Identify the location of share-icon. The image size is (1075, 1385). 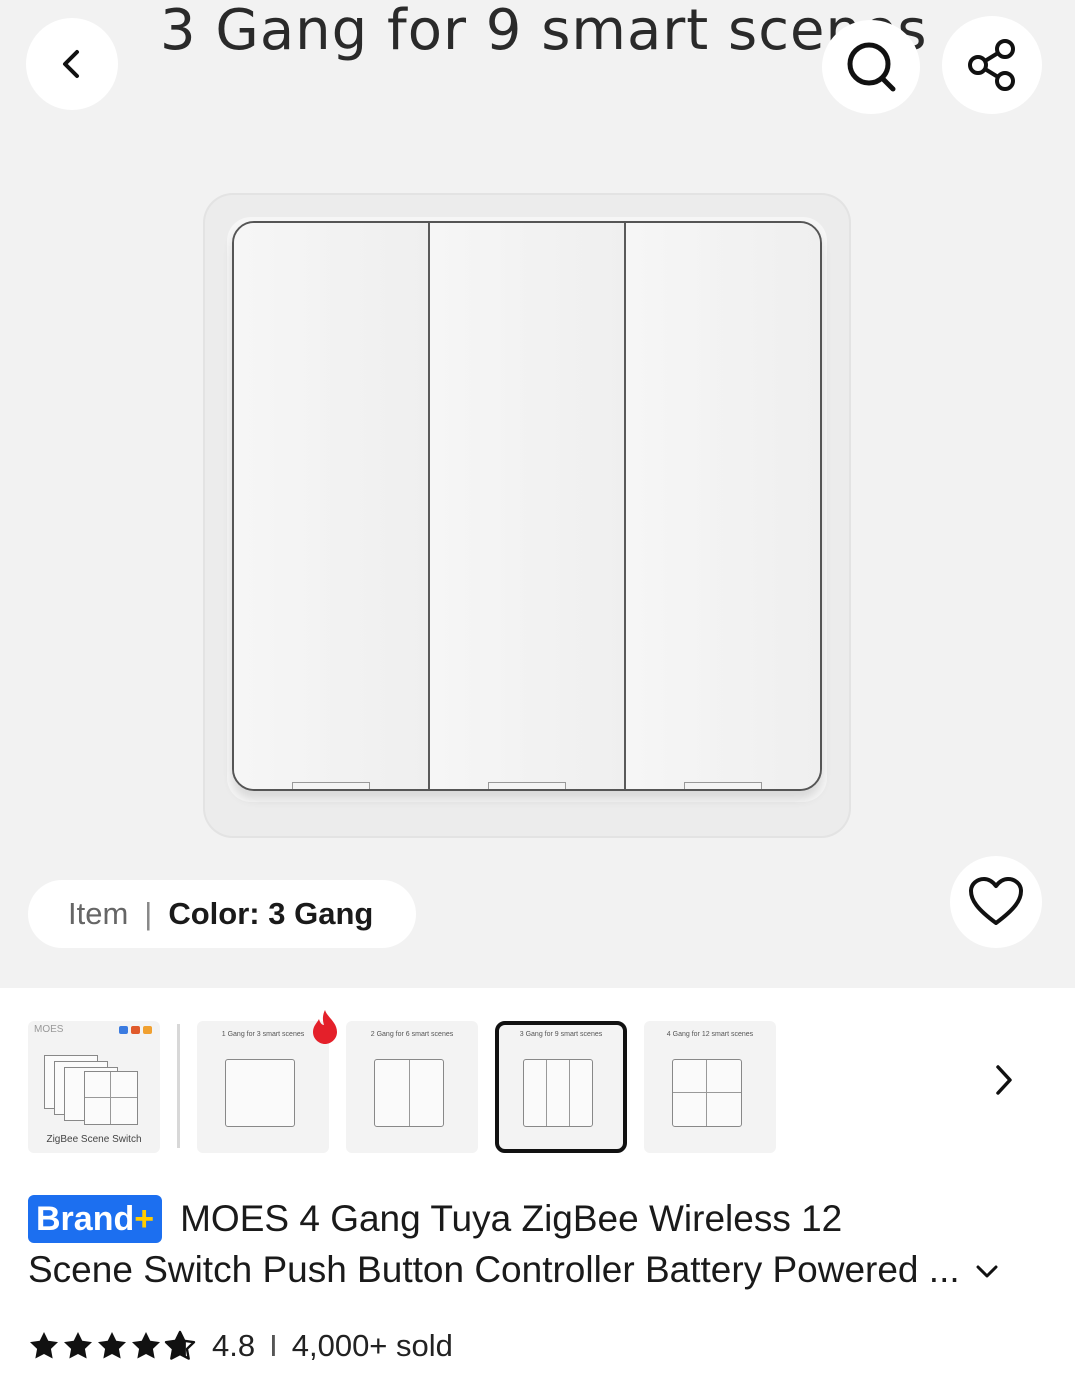
(991, 65).